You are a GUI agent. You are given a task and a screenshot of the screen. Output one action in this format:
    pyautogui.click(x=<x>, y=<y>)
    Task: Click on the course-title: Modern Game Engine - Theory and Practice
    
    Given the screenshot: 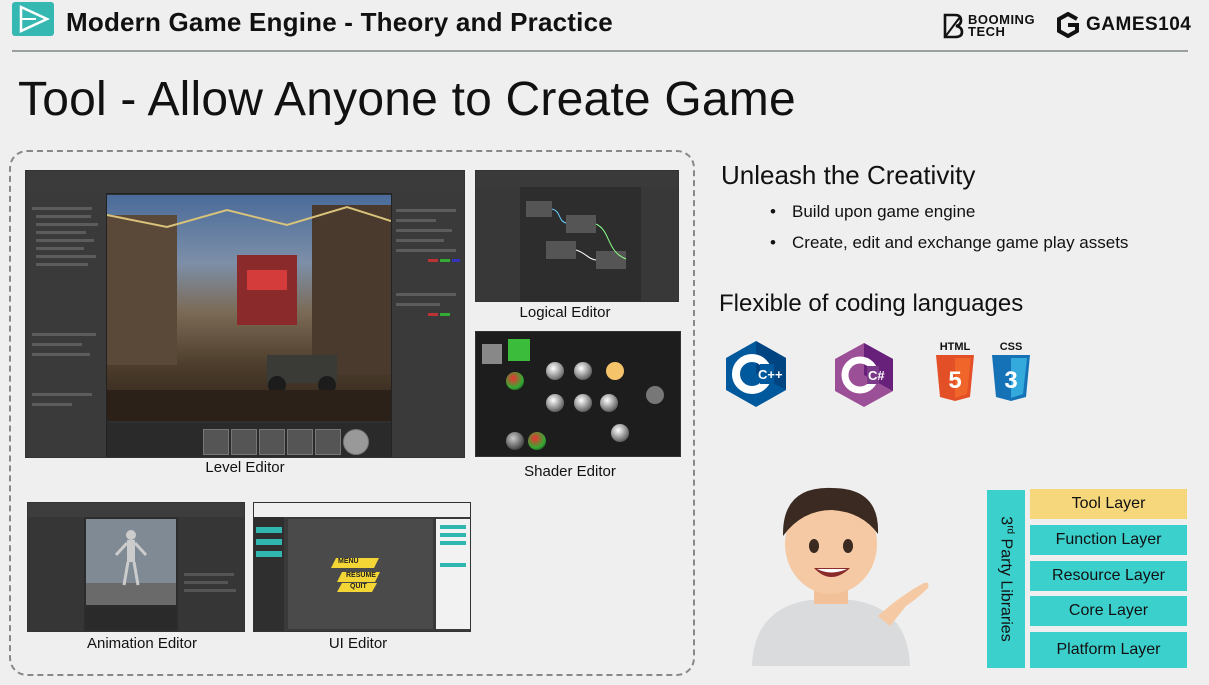 What is the action you would take?
    pyautogui.click(x=339, y=22)
    